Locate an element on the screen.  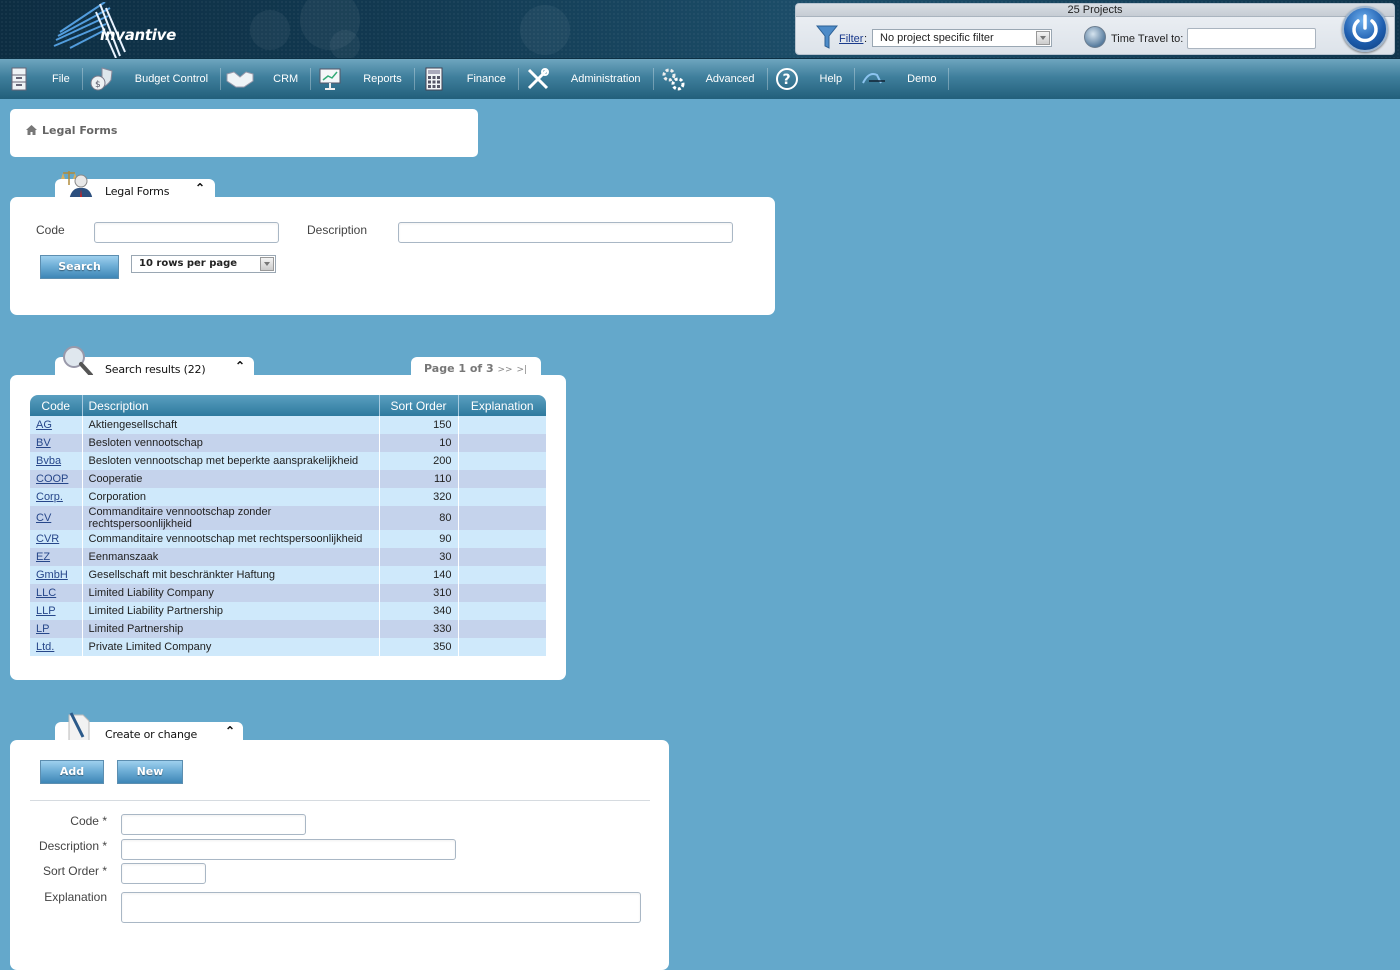
table-row: Corp. Corporation 320 is located at coordinates (288, 497).